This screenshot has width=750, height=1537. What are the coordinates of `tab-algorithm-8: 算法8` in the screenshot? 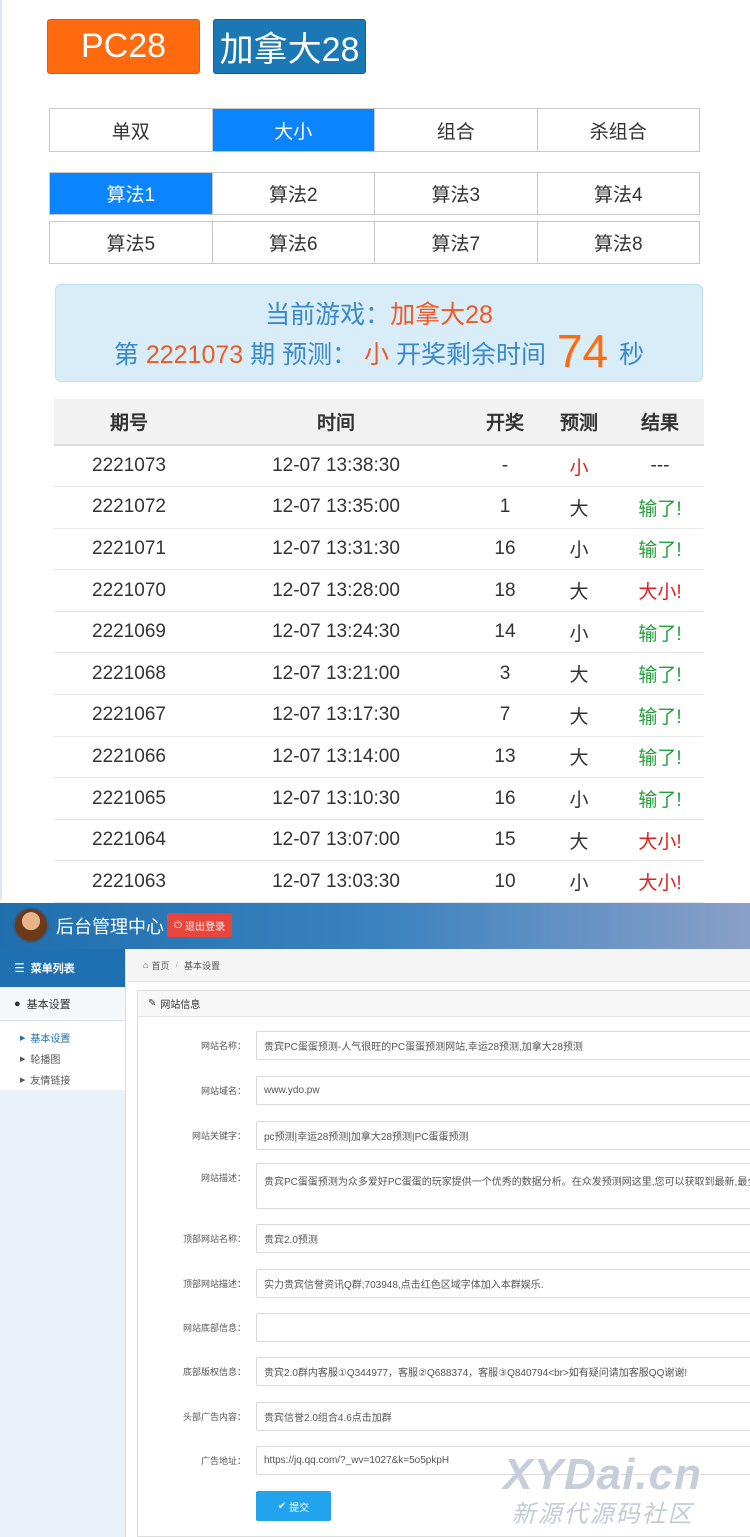 It's located at (618, 242).